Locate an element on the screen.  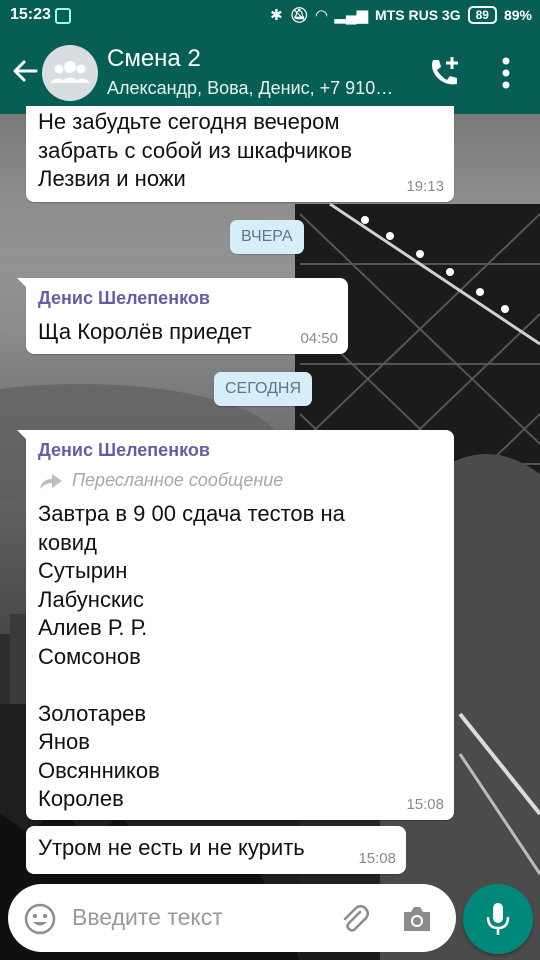
battery-percent: 89% is located at coordinates (517, 15).